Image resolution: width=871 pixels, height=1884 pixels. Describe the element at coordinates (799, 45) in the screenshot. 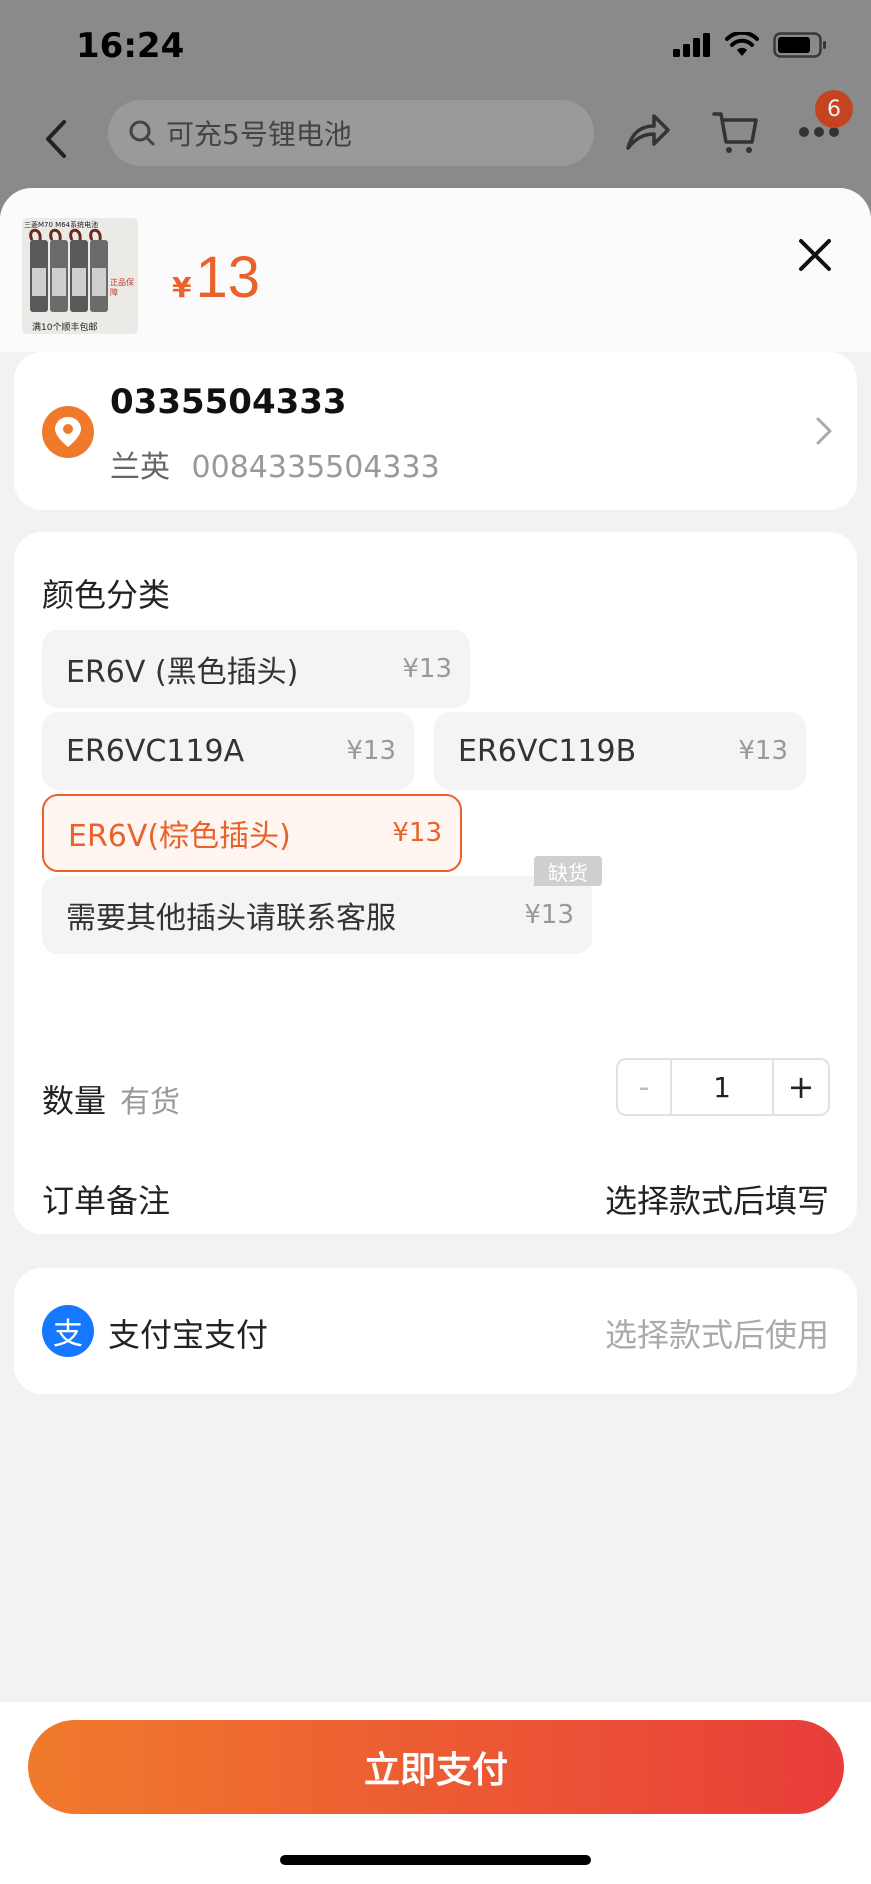

I see `battery-icon` at that location.